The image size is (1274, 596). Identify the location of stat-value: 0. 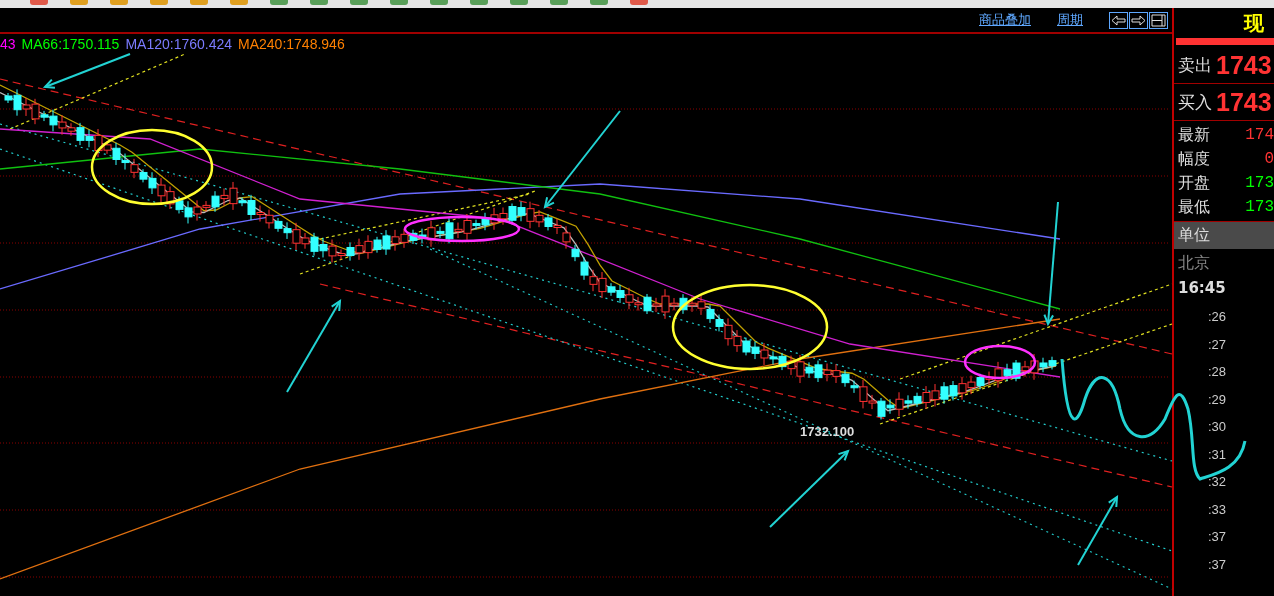
(1269, 159).